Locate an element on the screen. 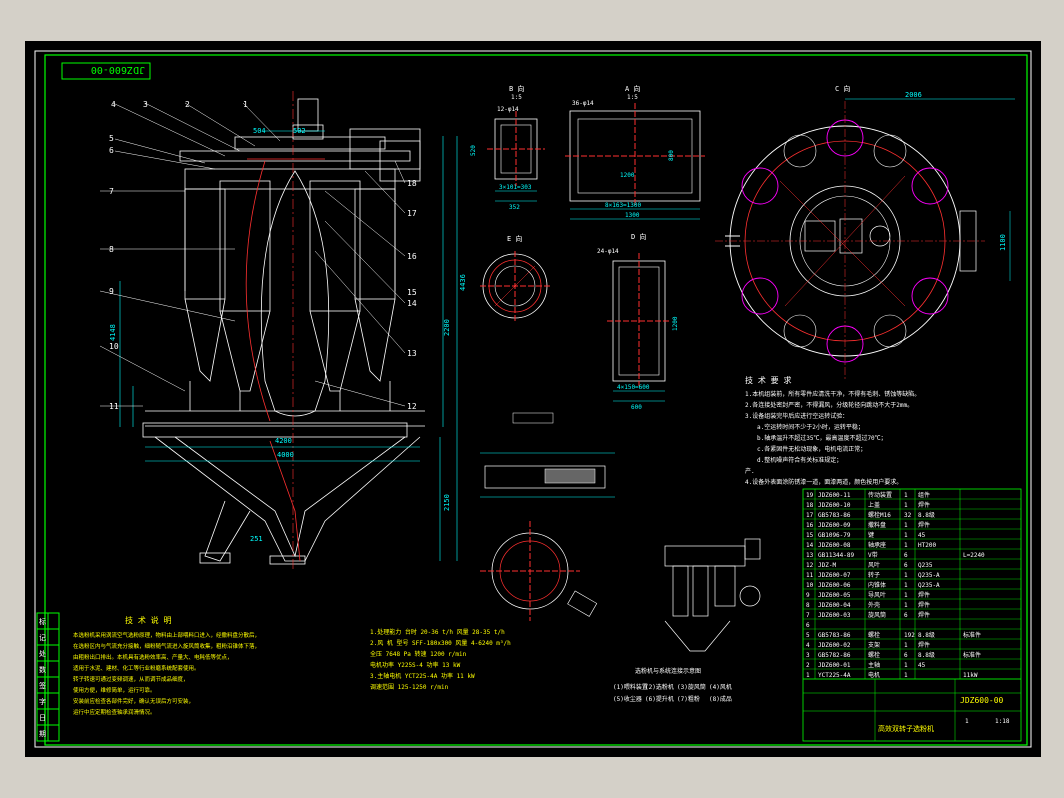  bom-cell-note: L=2240 is located at coordinates (974, 555).